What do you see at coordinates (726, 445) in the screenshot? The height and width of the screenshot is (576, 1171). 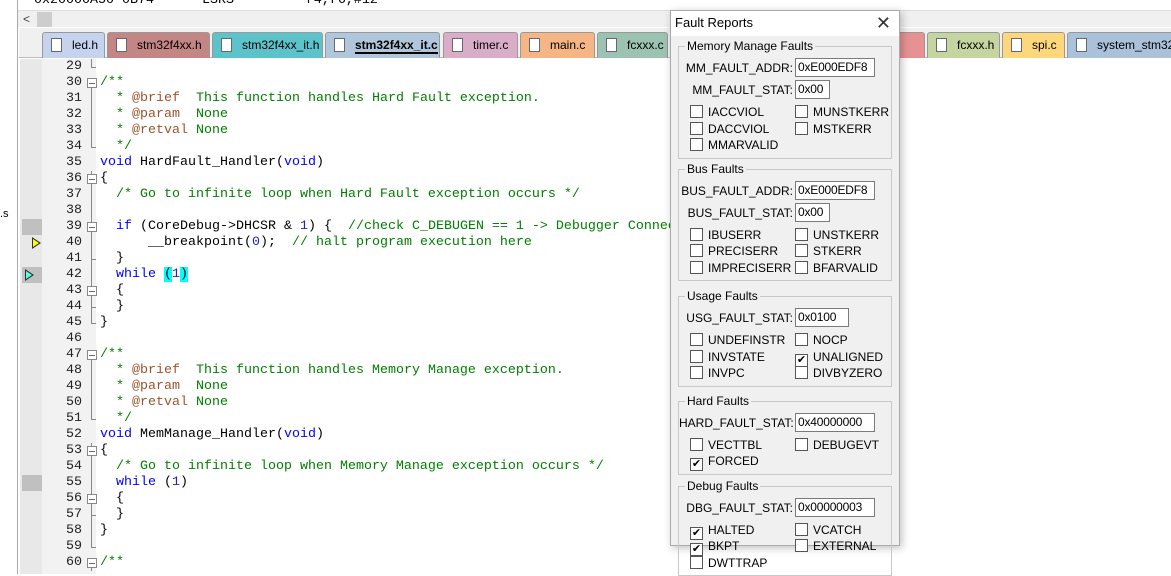 I see `checkbox-vecttbl: VECTTBL` at bounding box center [726, 445].